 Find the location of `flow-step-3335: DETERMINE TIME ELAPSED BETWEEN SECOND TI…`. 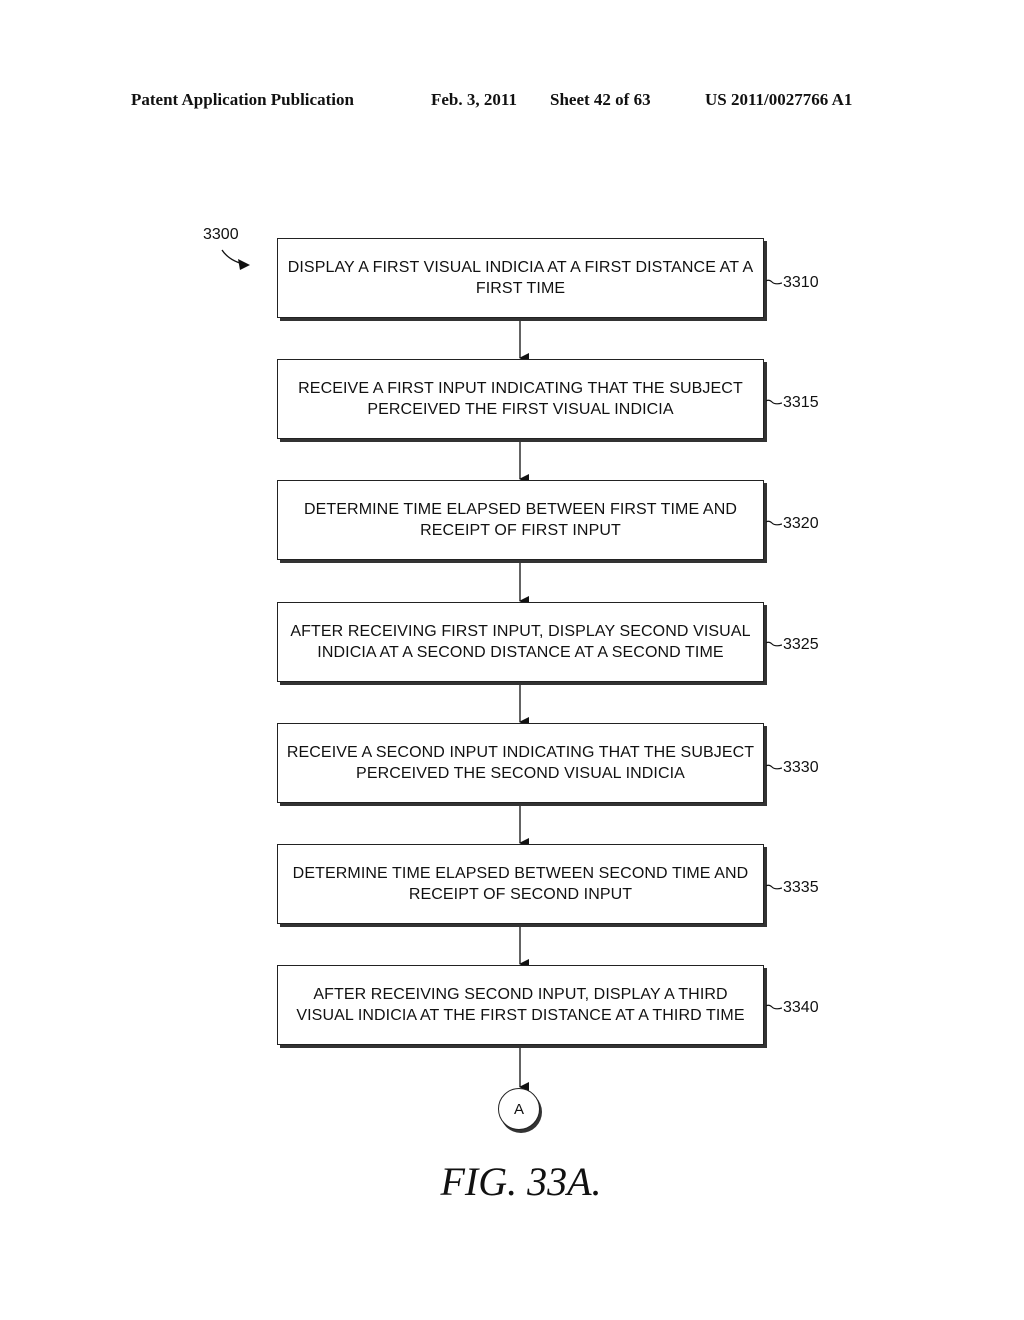

flow-step-3335: DETERMINE TIME ELAPSED BETWEEN SECOND TI… is located at coordinates (520, 884).